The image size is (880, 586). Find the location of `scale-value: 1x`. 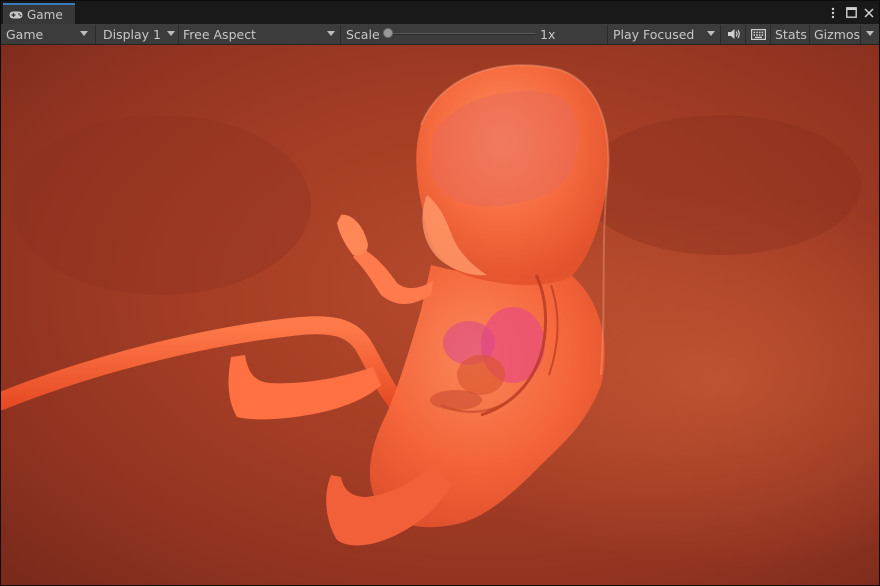

scale-value: 1x is located at coordinates (547, 34).